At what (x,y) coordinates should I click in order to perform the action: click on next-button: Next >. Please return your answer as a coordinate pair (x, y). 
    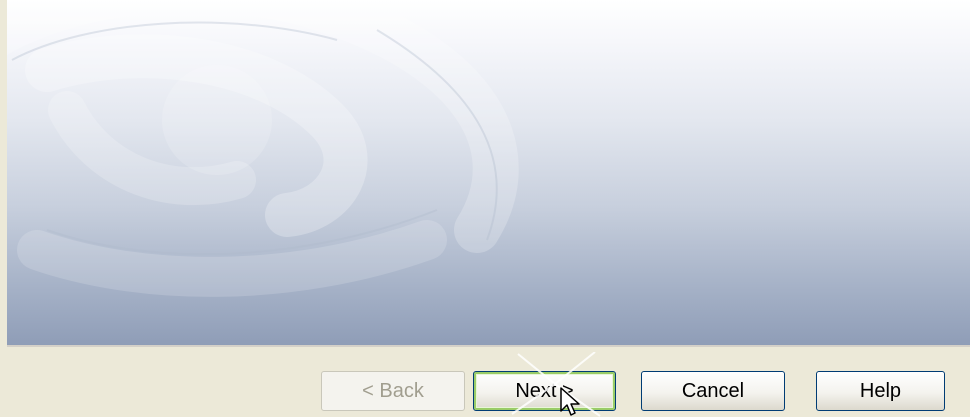
    Looking at the image, I should click on (544, 391).